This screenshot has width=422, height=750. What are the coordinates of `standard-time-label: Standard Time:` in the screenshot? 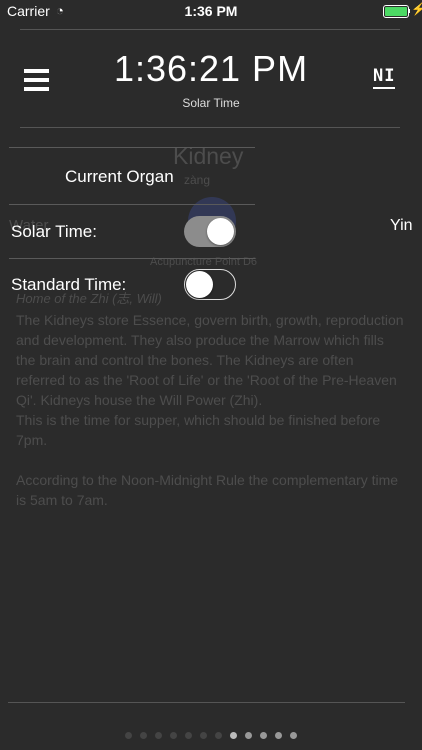 It's located at (69, 284).